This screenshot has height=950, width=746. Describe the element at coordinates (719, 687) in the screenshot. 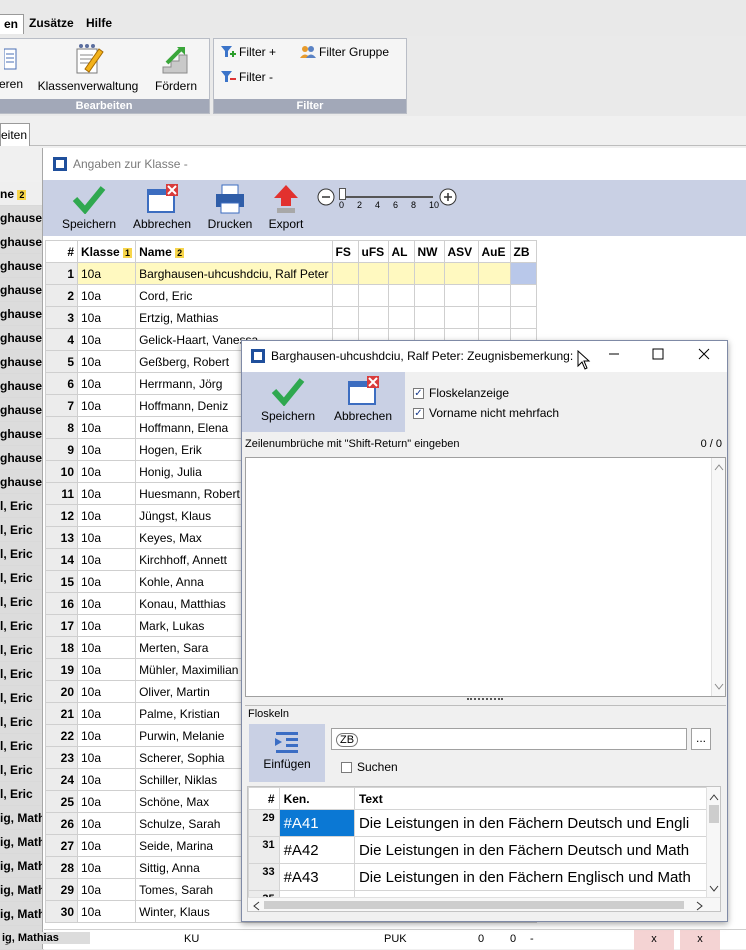

I see `scroll-down-icon` at that location.